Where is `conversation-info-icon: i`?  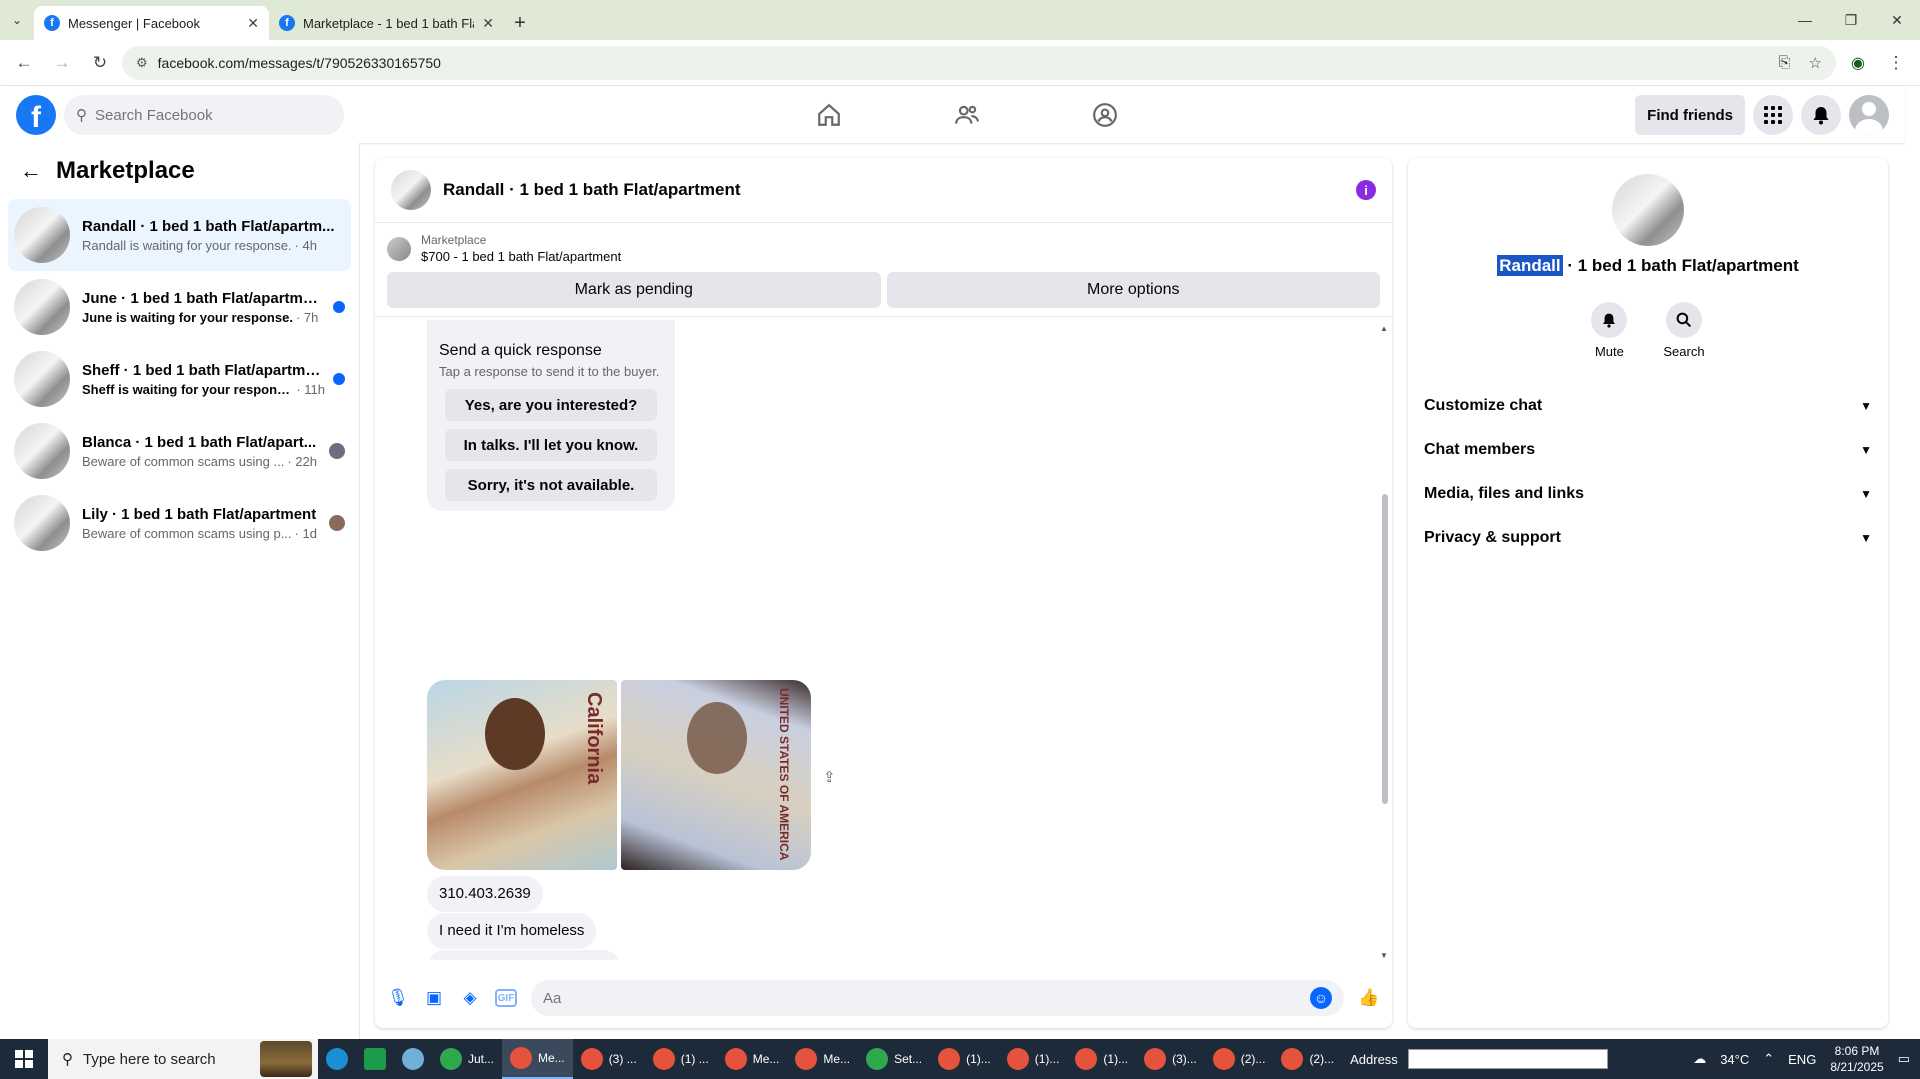
conversation-info-icon: i is located at coordinates (1366, 190).